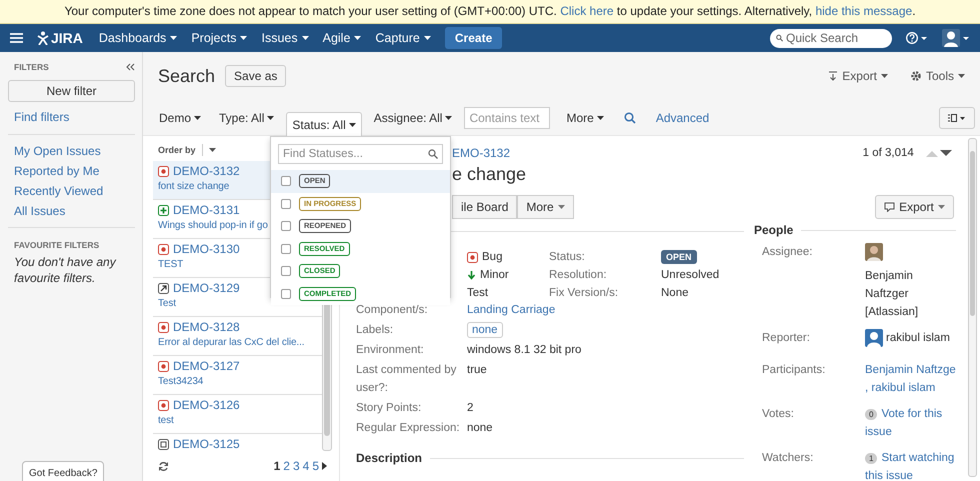  What do you see at coordinates (605, 310) in the screenshot?
I see `component-link: Landing Carriage` at bounding box center [605, 310].